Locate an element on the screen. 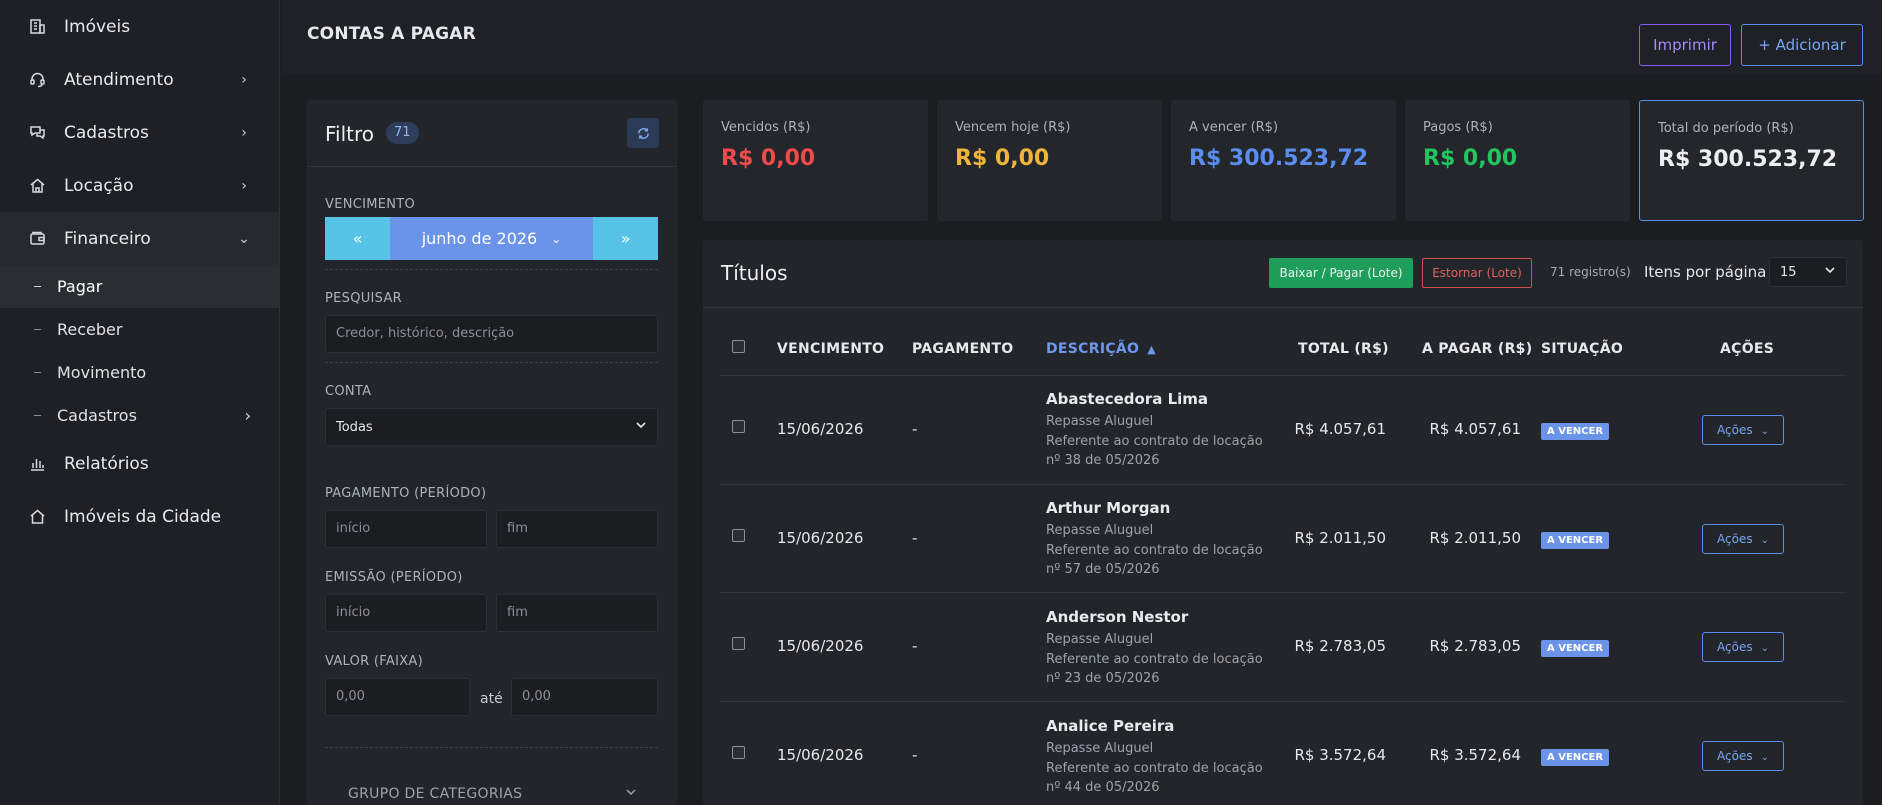 This screenshot has height=805, width=1882. column-header-situacao: SITUAÇÃO is located at coordinates (1582, 349).